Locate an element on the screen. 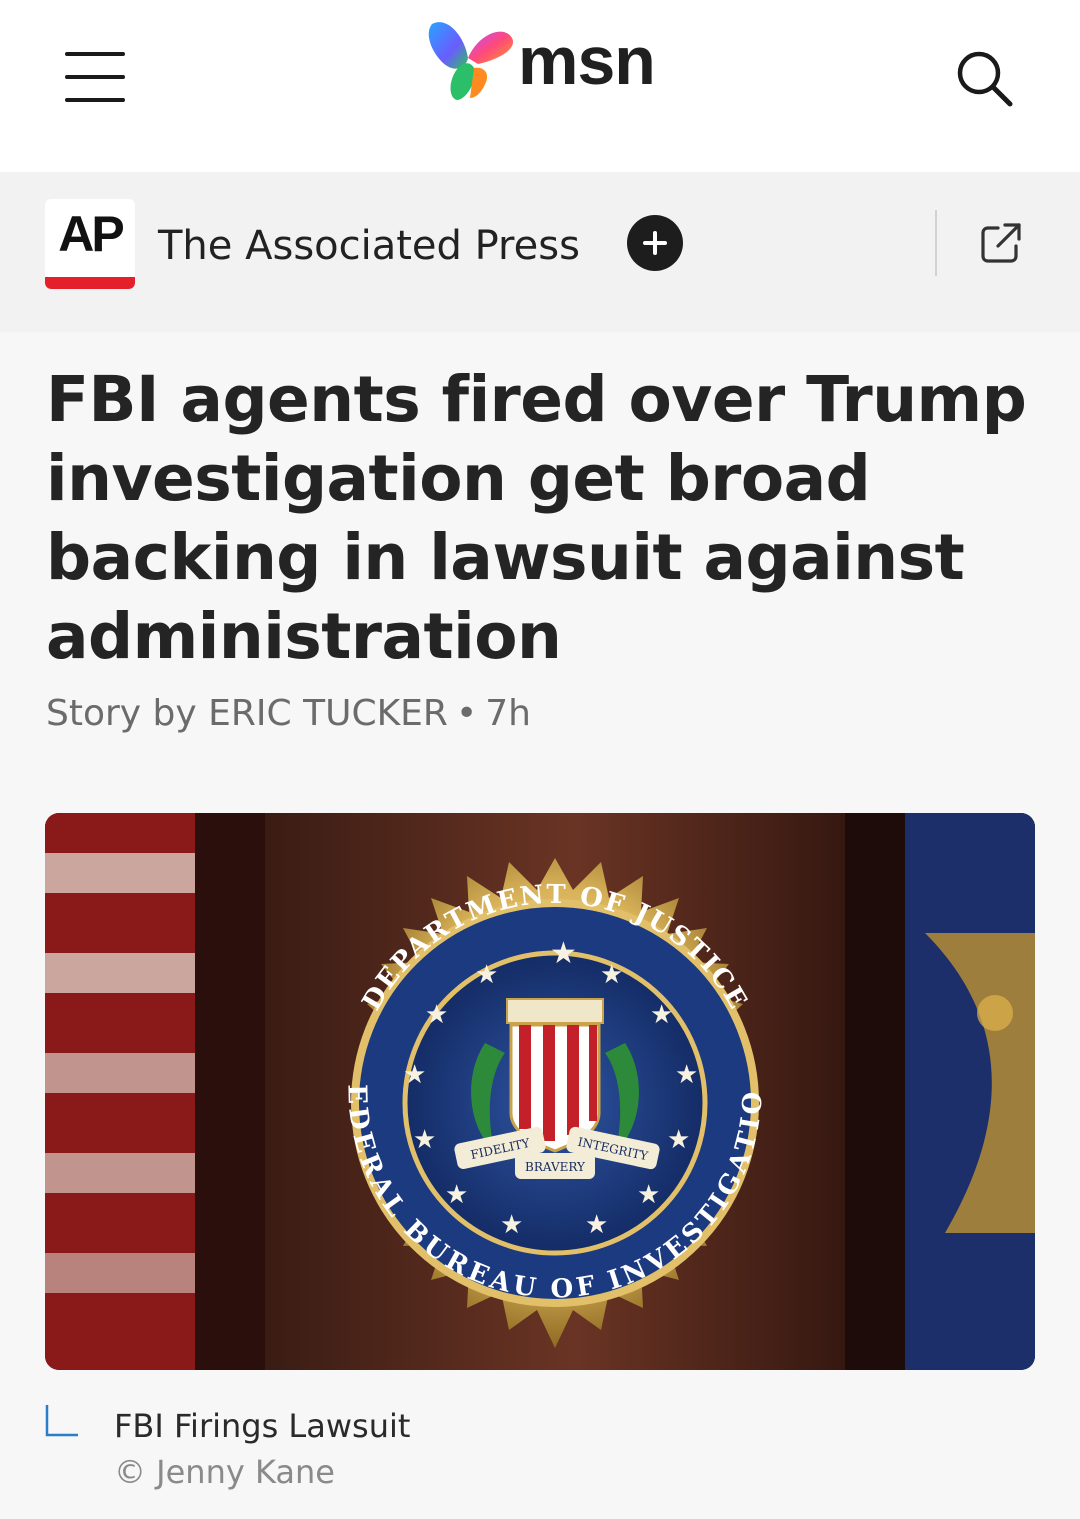 This screenshot has height=1519, width=1080. msn-butterfly-icon is located at coordinates (471, 61).